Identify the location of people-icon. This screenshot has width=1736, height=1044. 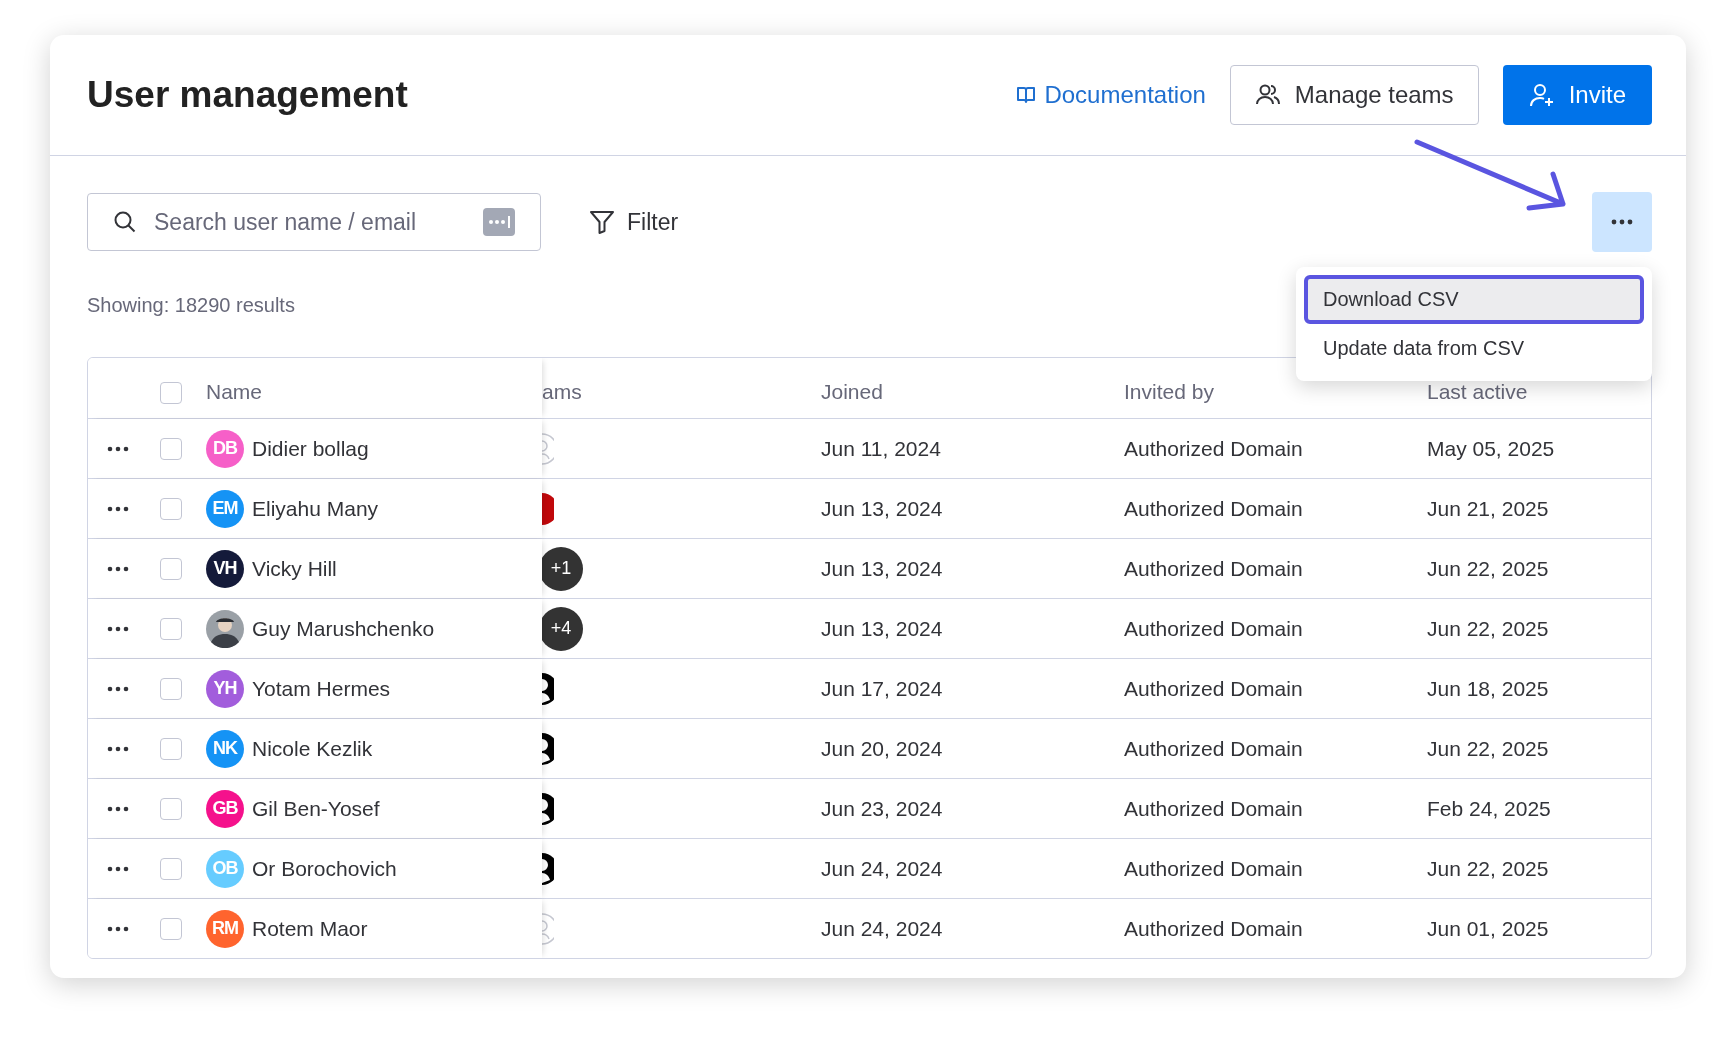
(1267, 95).